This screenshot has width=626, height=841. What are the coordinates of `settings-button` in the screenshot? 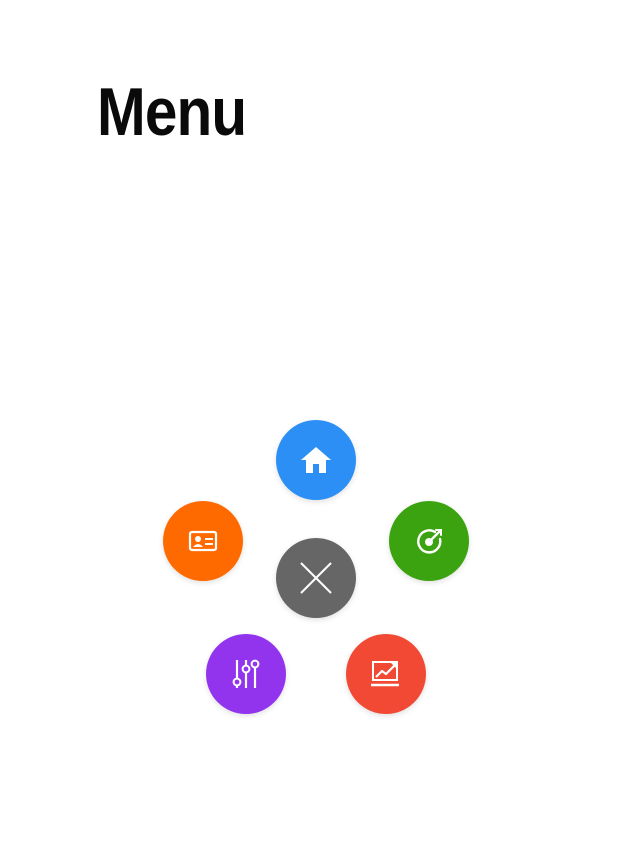 It's located at (246, 674).